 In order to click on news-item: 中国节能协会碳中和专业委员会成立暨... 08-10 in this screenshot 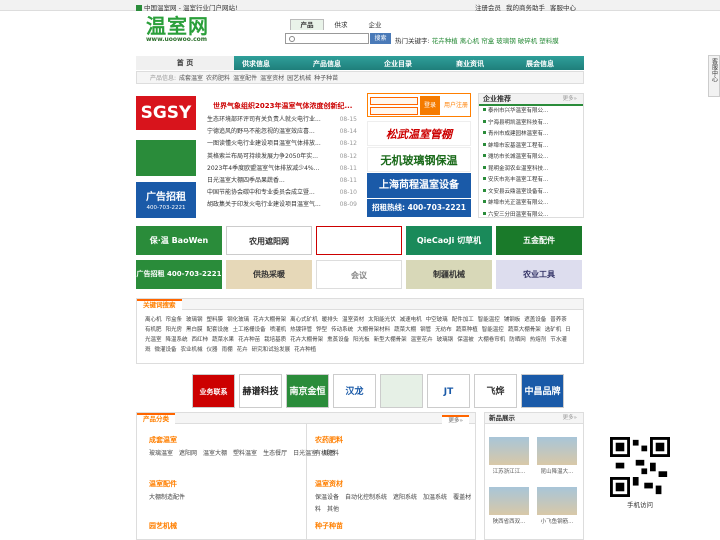, I will do `click(282, 193)`.